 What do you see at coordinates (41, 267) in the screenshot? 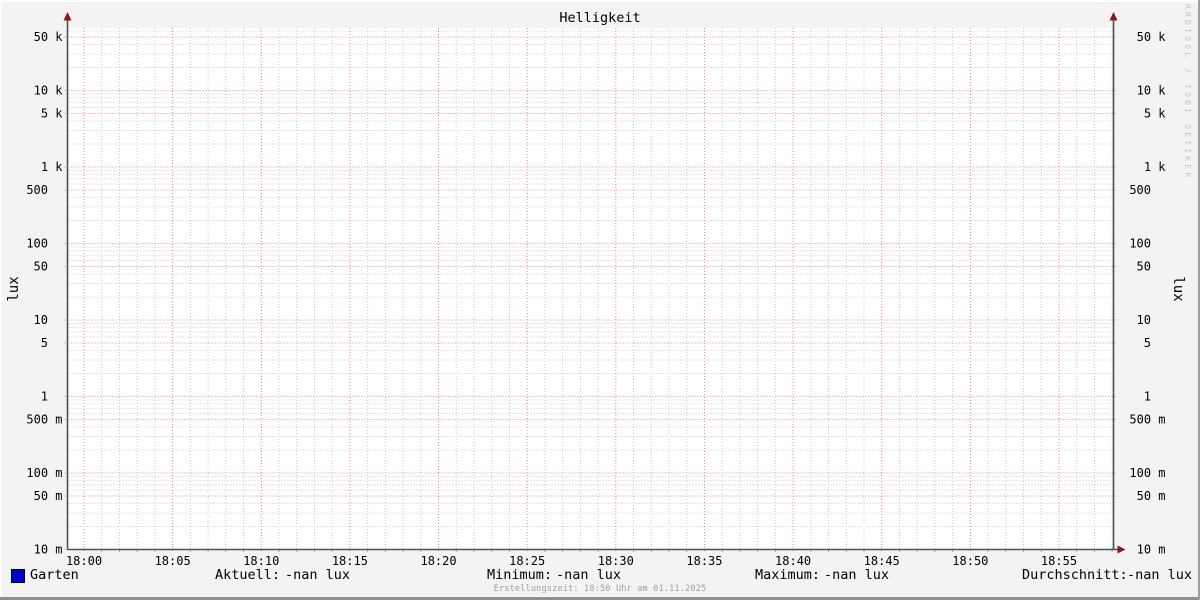
I see `y-tick-label-left: 50` at bounding box center [41, 267].